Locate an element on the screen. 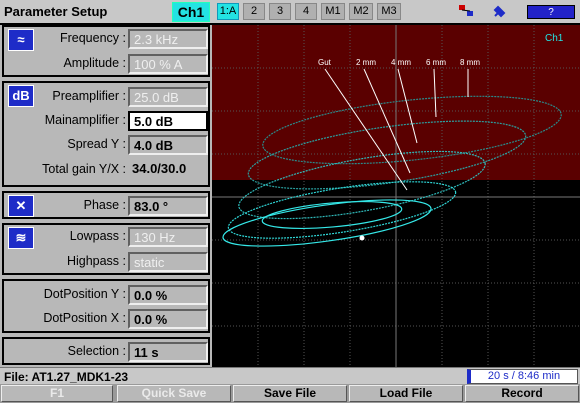 This screenshot has height=403, width=580. amplitude-field: 100 % A is located at coordinates (168, 64).